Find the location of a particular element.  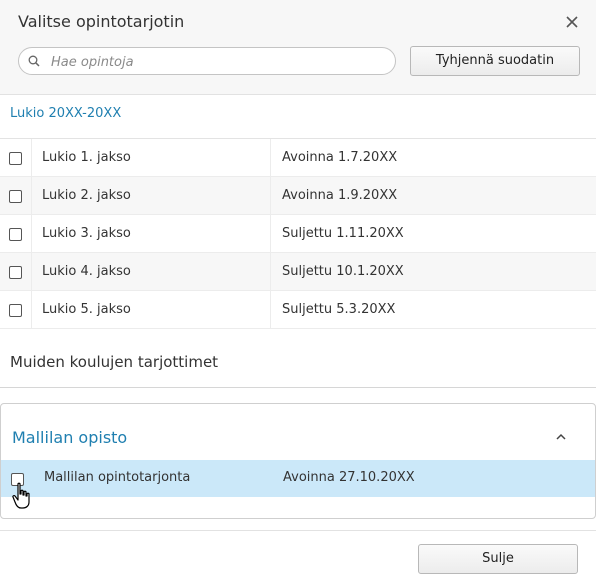

table-row: Lukio 4. jakso Suljettu 10.1.20XX is located at coordinates (298, 272).